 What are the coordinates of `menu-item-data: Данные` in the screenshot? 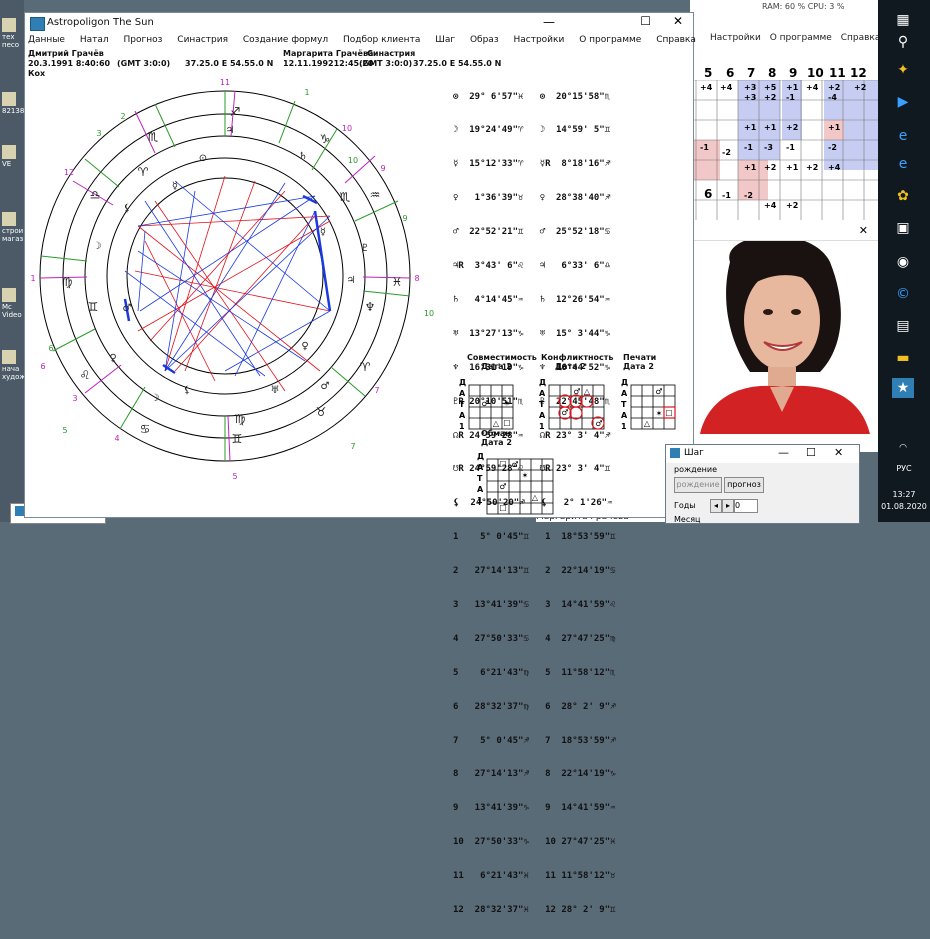 It's located at (46, 40).